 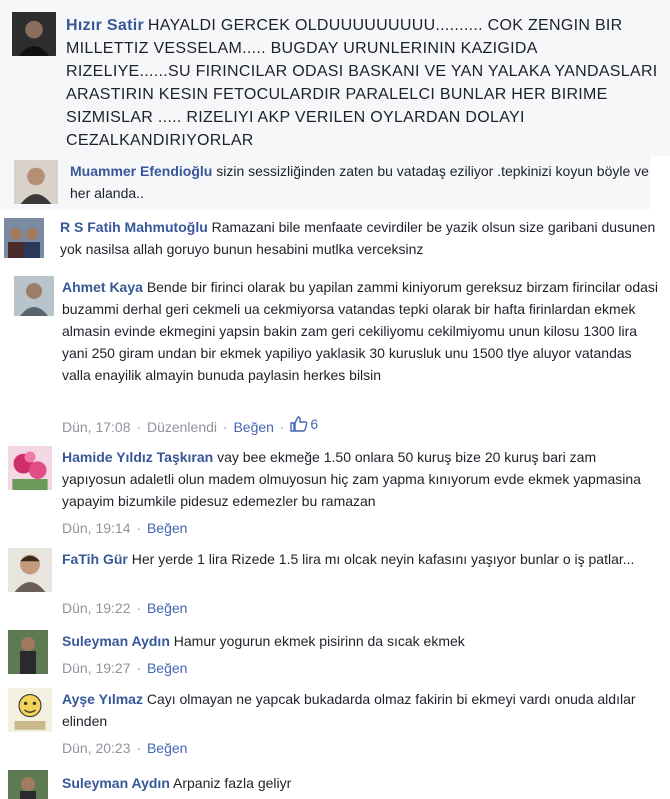 I want to click on comment: Suleyman Aydın Arpaniz fazla geliyr, so click(x=336, y=784).